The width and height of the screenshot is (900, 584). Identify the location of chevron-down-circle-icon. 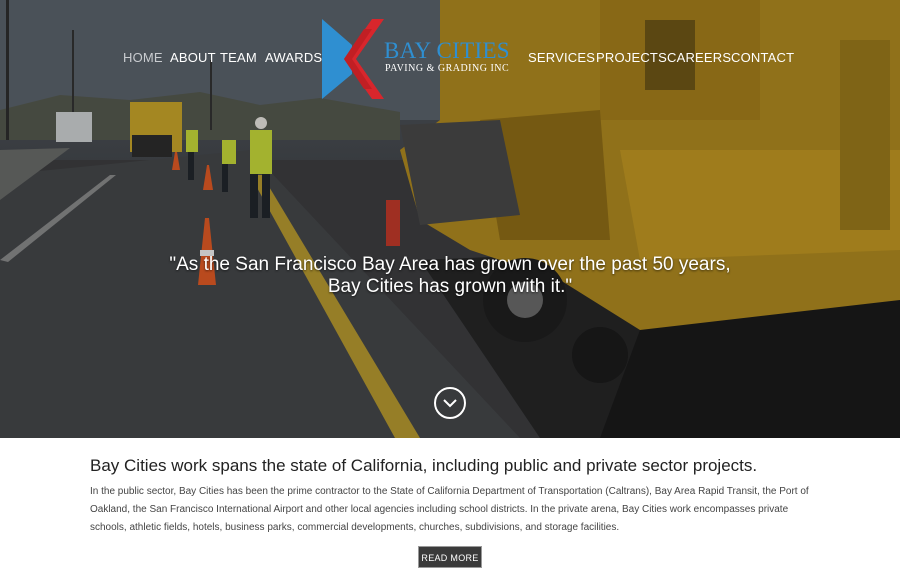
(450, 403).